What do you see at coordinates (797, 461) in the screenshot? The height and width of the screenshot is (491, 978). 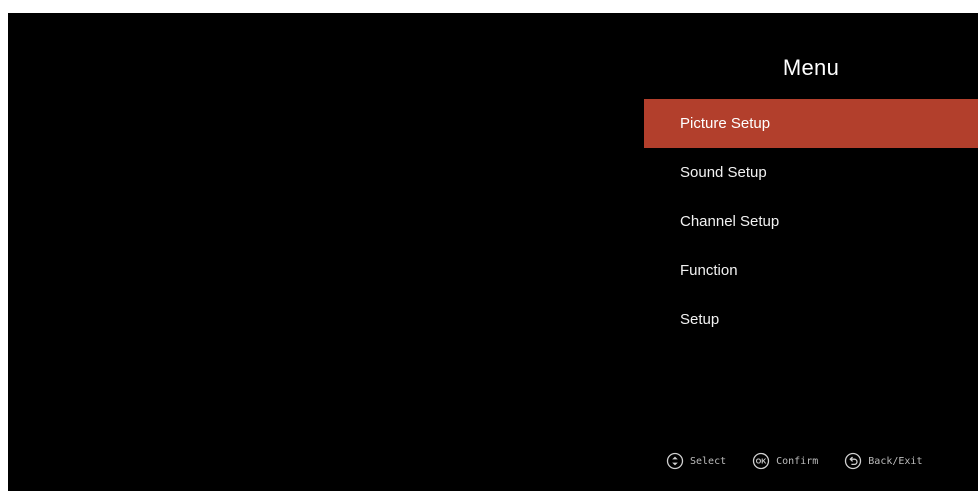 I see `hint-confirm-label: Confirm` at bounding box center [797, 461].